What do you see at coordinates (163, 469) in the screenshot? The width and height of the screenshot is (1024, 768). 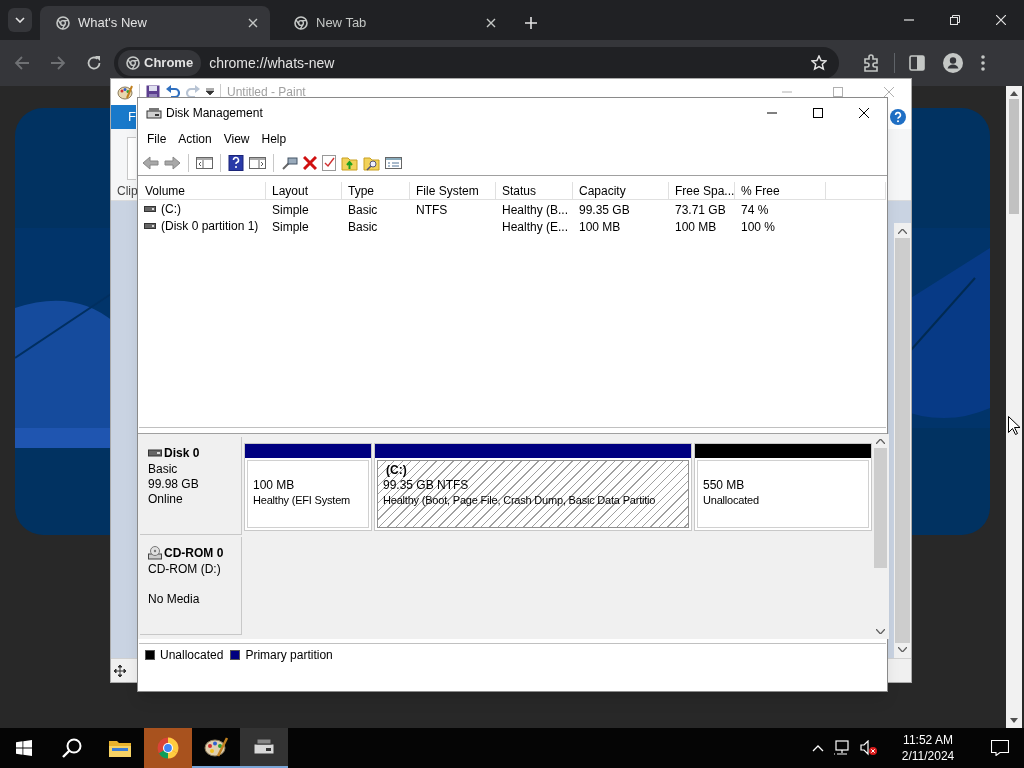 I see `disk-type: Basic` at bounding box center [163, 469].